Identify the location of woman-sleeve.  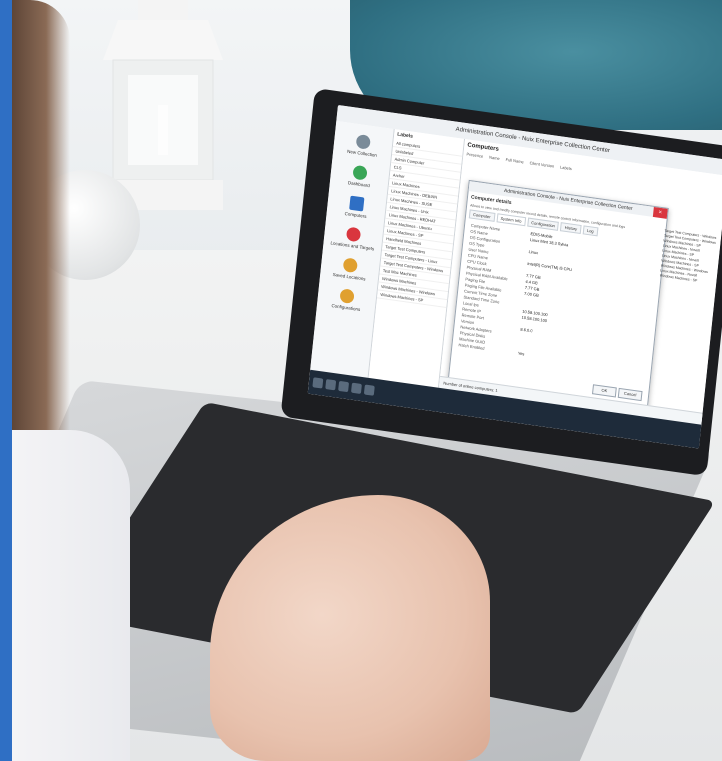
(70, 595).